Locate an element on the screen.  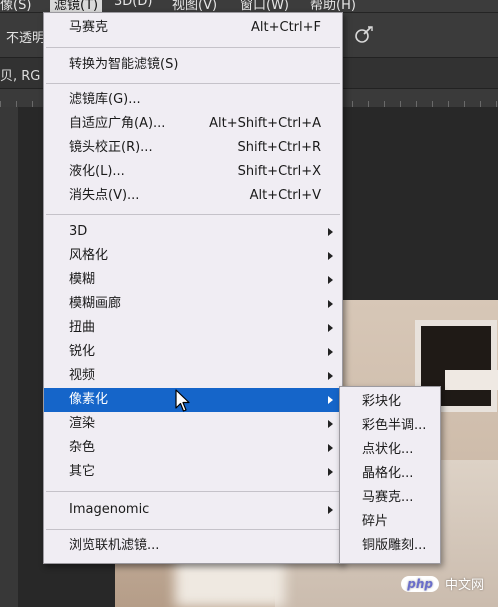
menu-item-label: 风格化 is located at coordinates (89, 255).